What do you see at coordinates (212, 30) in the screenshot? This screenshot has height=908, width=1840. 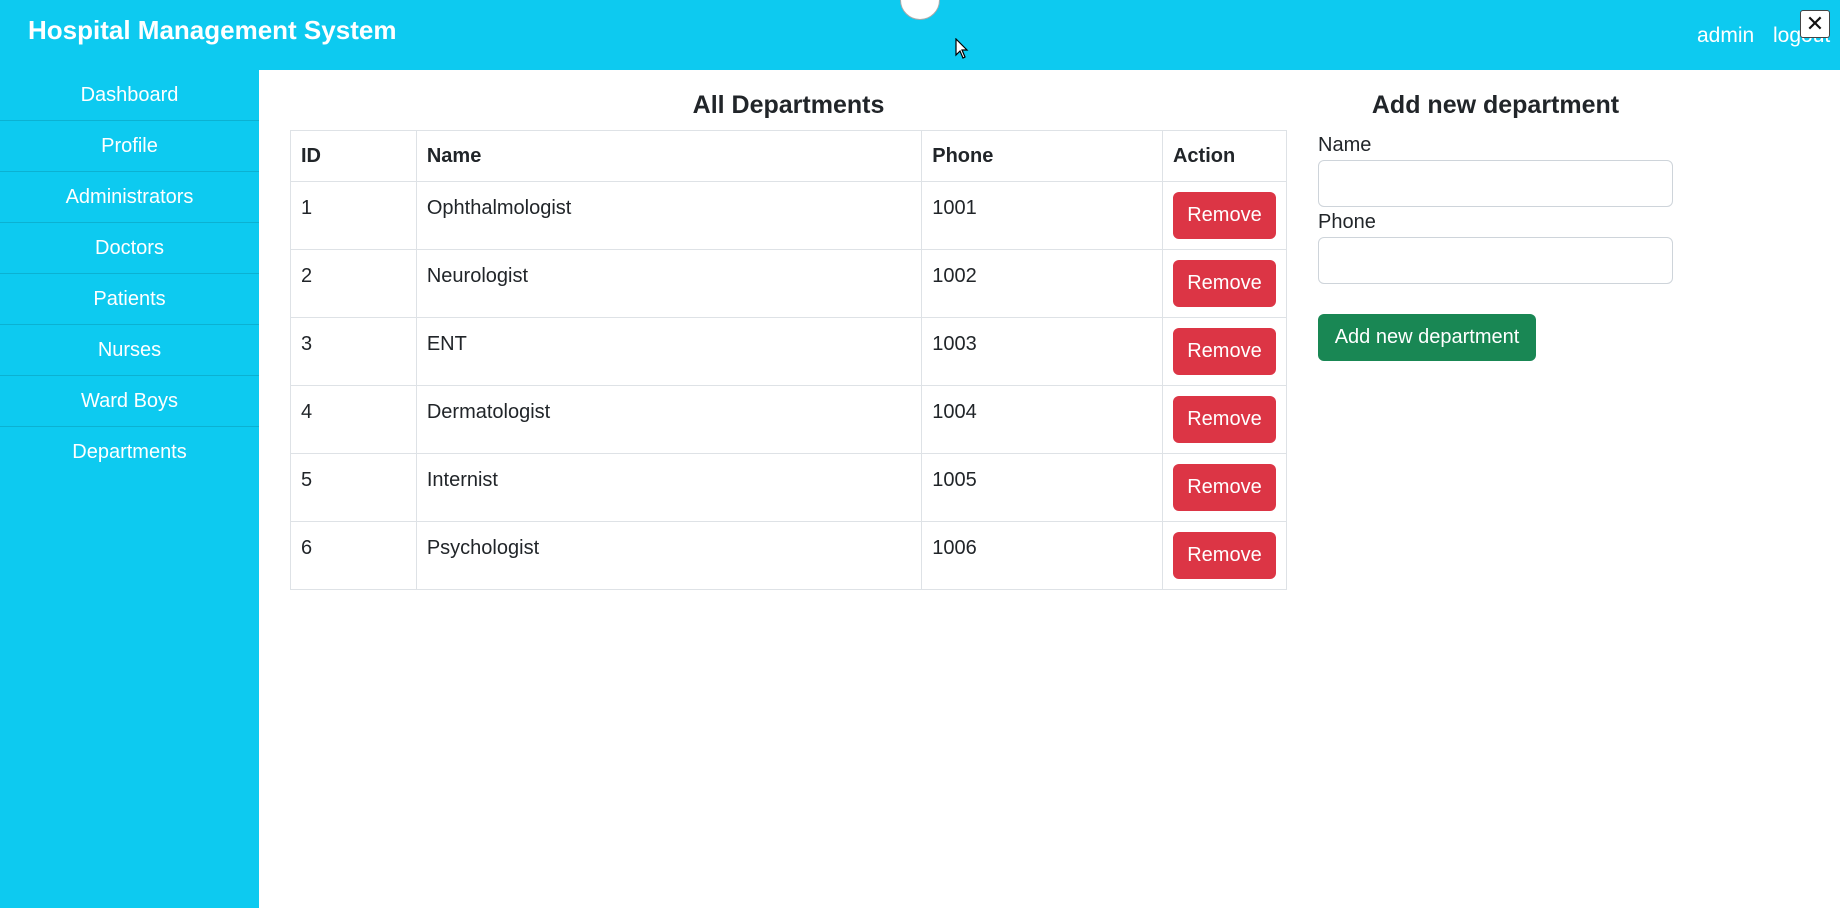 I see `app-title: Hospital Management System` at bounding box center [212, 30].